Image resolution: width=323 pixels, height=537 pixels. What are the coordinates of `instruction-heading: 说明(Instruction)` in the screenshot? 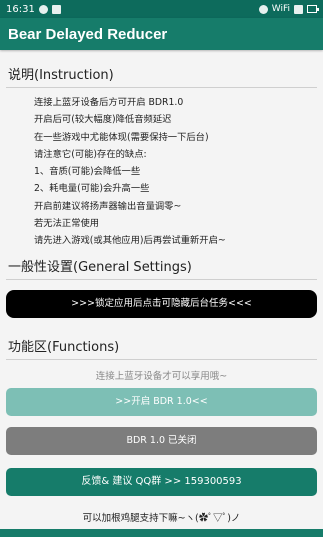 It's located at (61, 75).